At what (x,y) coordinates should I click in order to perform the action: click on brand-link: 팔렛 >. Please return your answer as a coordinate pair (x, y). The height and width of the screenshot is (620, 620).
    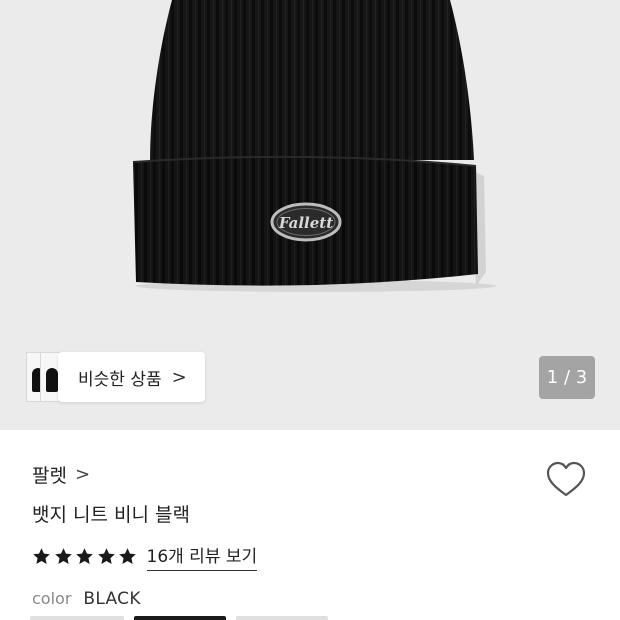
    Looking at the image, I should click on (61, 474).